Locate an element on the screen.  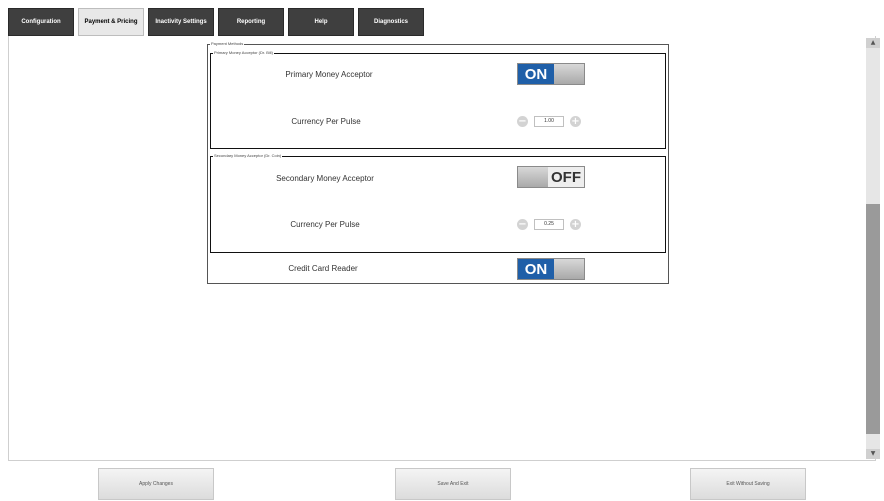
primary-currency-input: 1.00 is located at coordinates (549, 121).